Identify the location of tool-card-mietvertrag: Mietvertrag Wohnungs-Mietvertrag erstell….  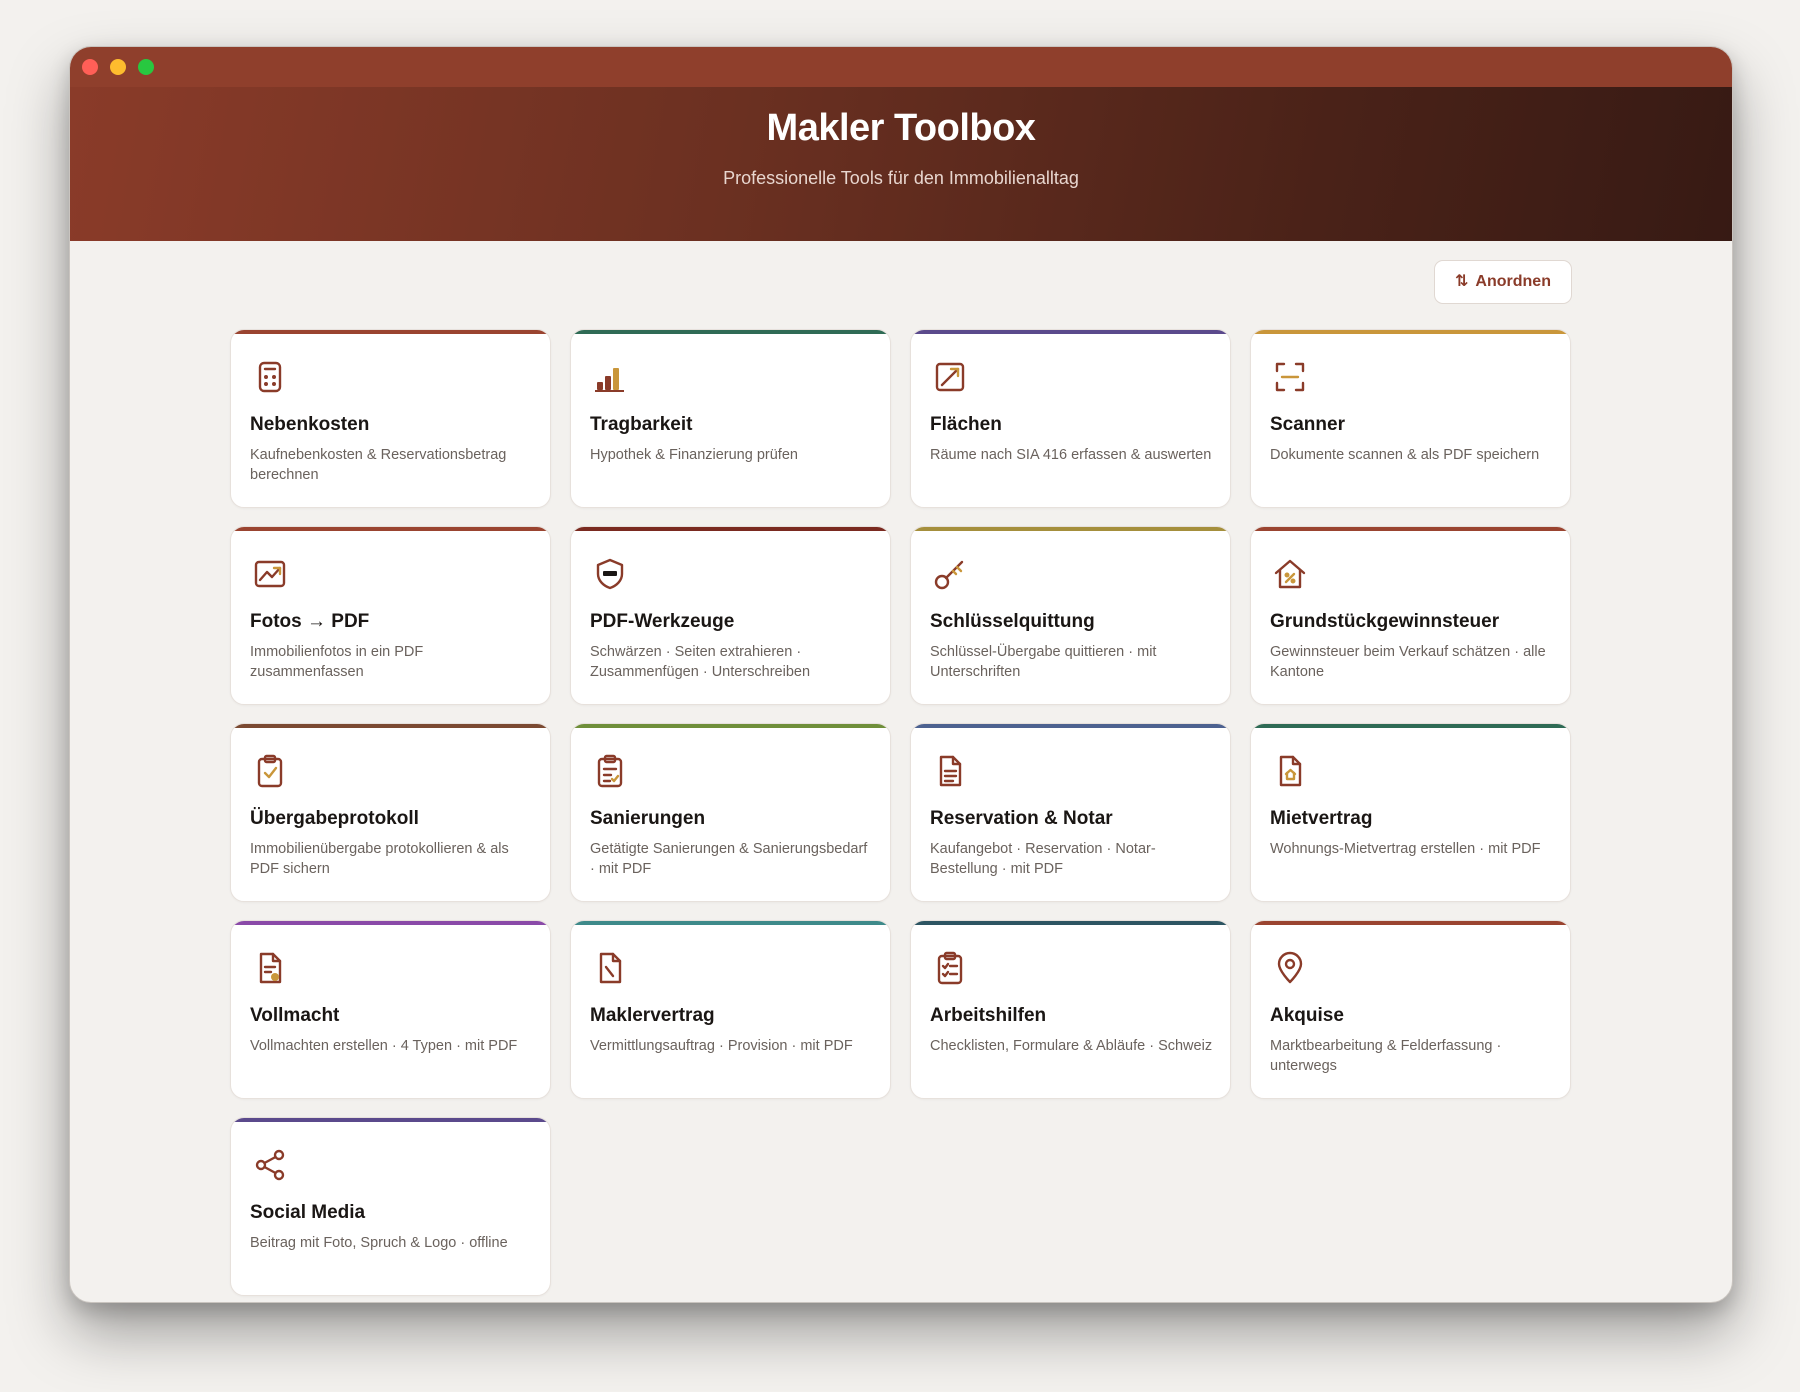
(1410, 812).